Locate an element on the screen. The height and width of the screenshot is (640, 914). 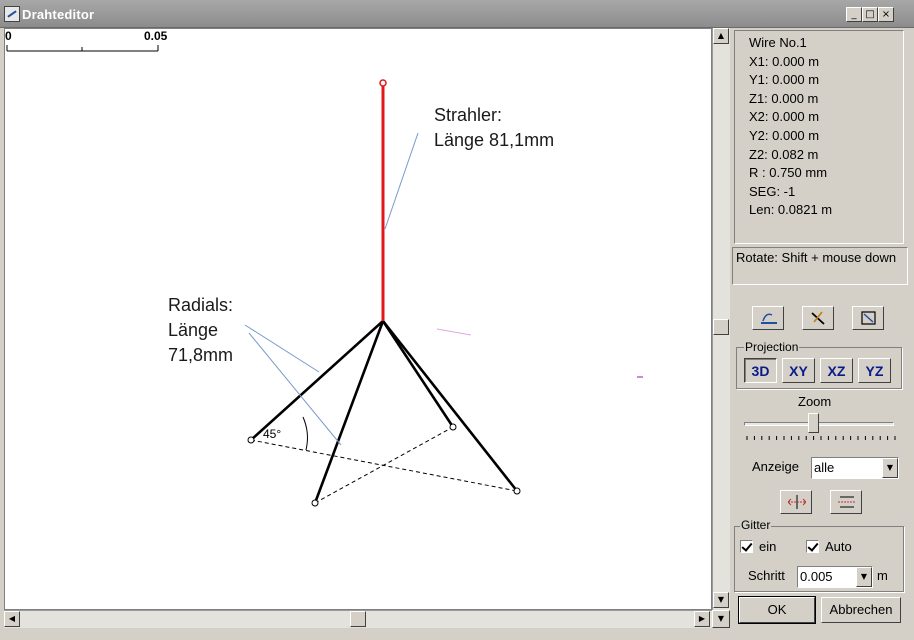
scale-ruler is located at coordinates (82, 48).